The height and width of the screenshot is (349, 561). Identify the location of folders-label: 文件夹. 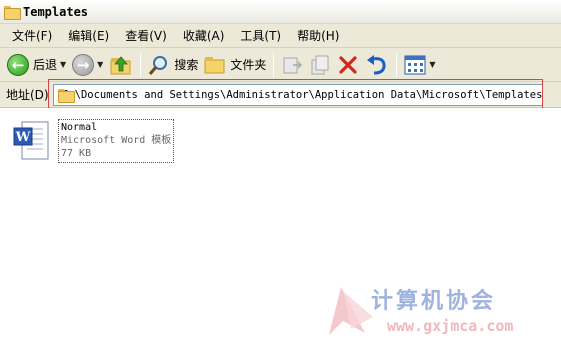
(248, 65).